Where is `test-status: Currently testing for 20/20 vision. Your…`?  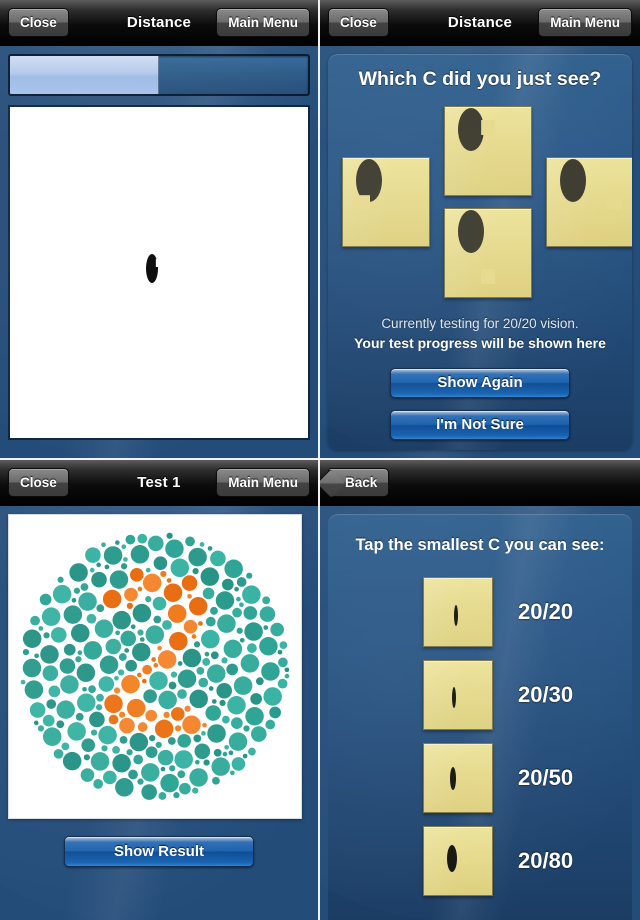 test-status: Currently testing for 20/20 vision. Your… is located at coordinates (480, 333).